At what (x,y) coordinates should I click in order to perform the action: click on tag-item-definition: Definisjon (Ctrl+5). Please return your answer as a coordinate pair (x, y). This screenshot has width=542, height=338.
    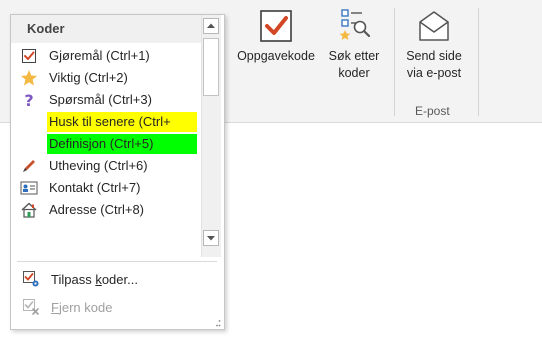
    Looking at the image, I should click on (108, 144).